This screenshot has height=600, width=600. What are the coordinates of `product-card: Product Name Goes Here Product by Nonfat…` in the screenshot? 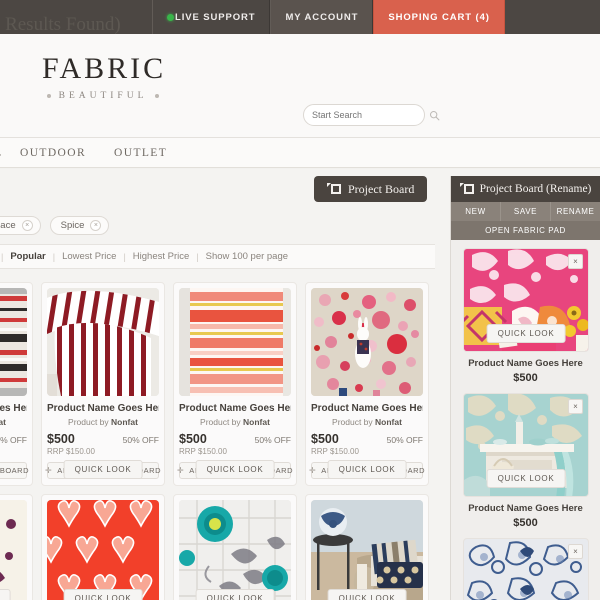 It's located at (16, 384).